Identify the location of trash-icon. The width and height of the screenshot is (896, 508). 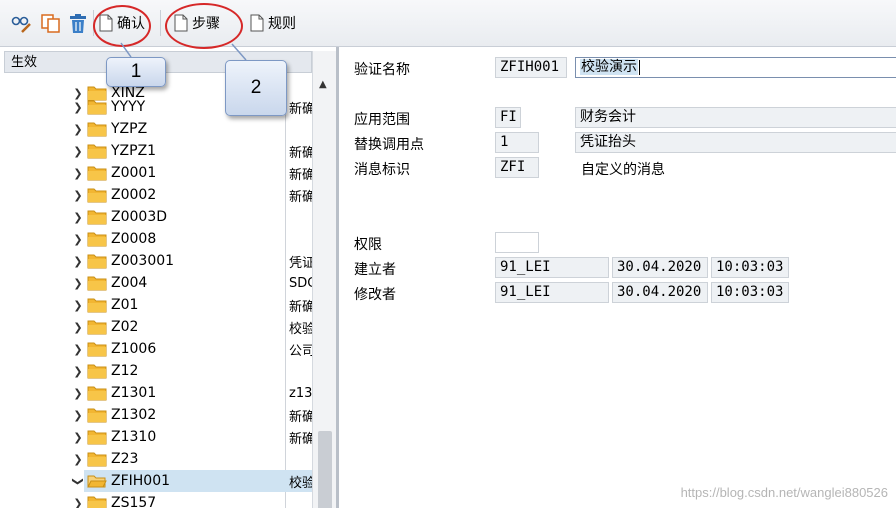
(78, 23).